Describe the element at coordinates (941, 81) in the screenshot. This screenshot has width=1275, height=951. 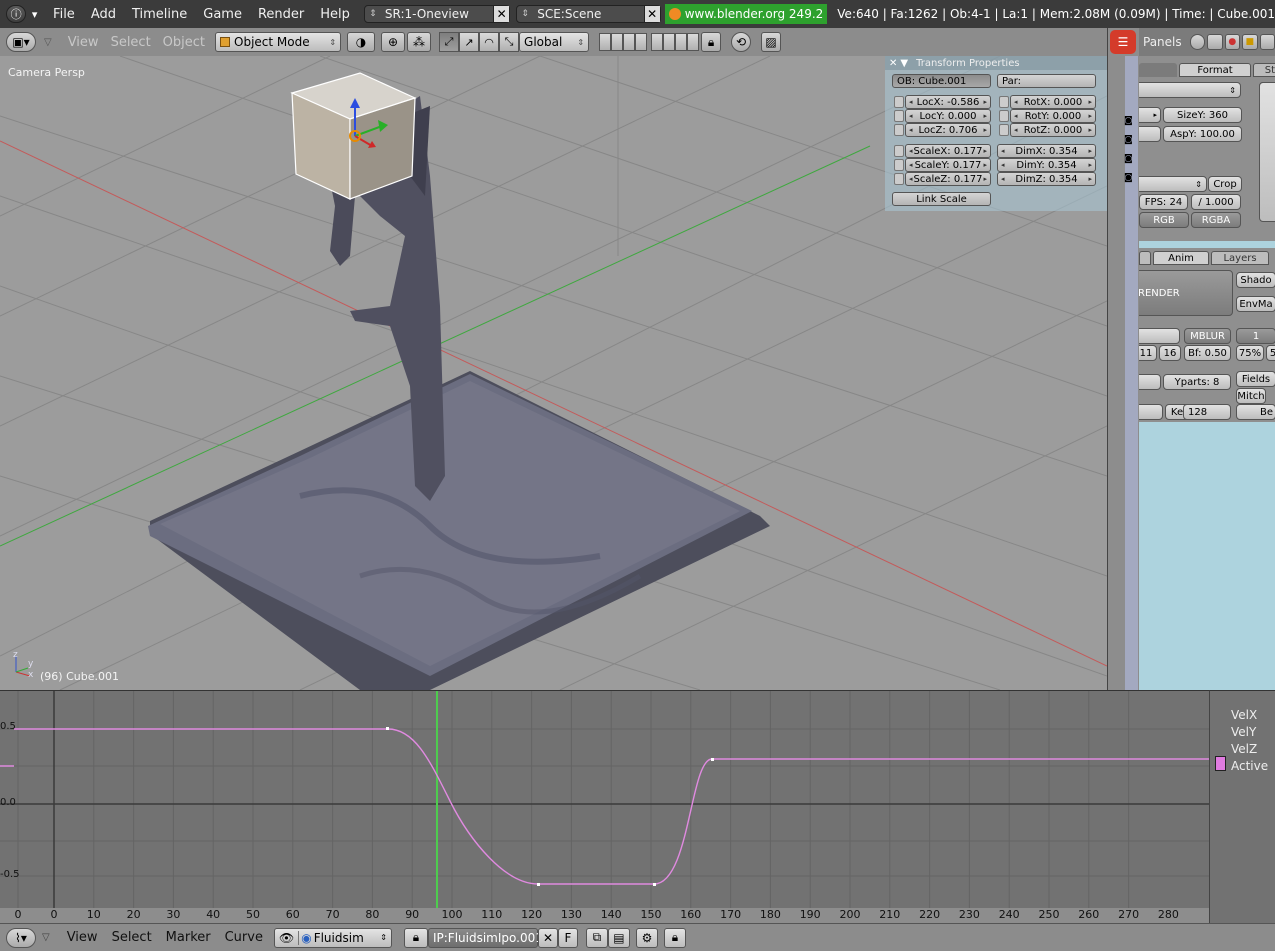
I see `object-name-field: OB: Cube.001` at that location.